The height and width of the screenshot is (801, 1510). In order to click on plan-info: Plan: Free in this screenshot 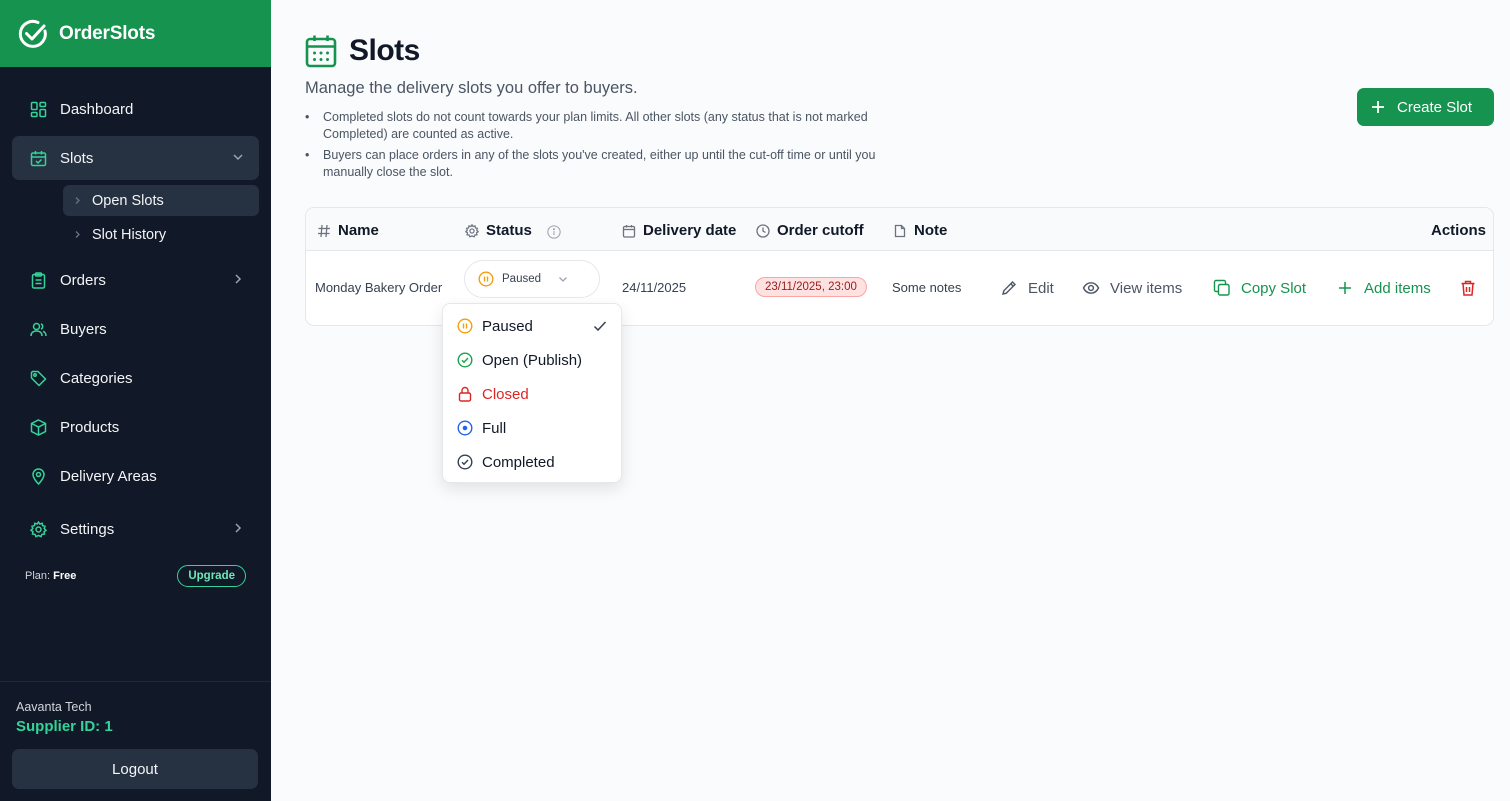, I will do `click(50, 576)`.